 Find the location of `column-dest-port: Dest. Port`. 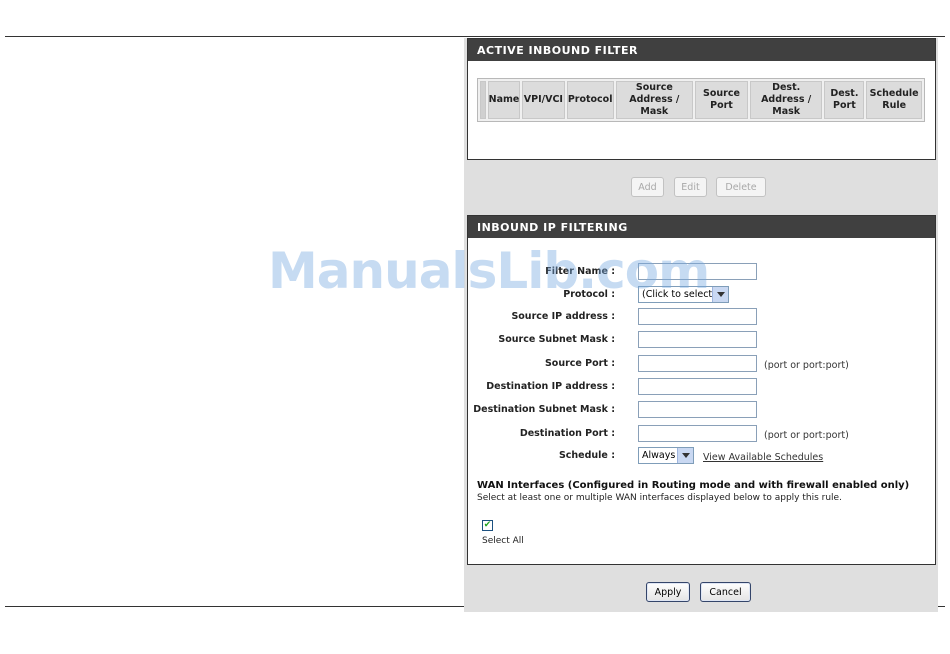

column-dest-port: Dest. Port is located at coordinates (844, 100).